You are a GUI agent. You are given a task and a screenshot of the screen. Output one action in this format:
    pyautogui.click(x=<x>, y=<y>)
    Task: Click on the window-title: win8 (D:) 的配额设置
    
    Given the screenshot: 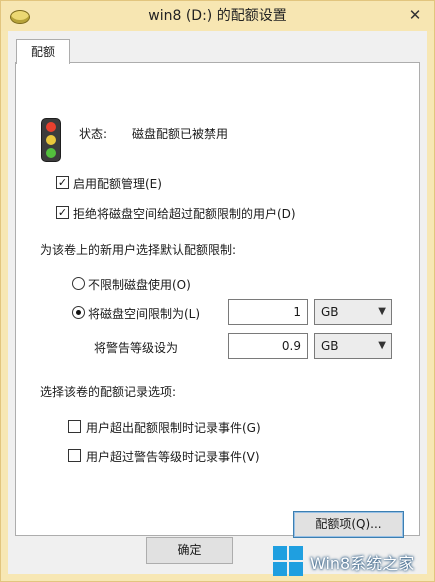 What is the action you would take?
    pyautogui.click(x=217, y=16)
    